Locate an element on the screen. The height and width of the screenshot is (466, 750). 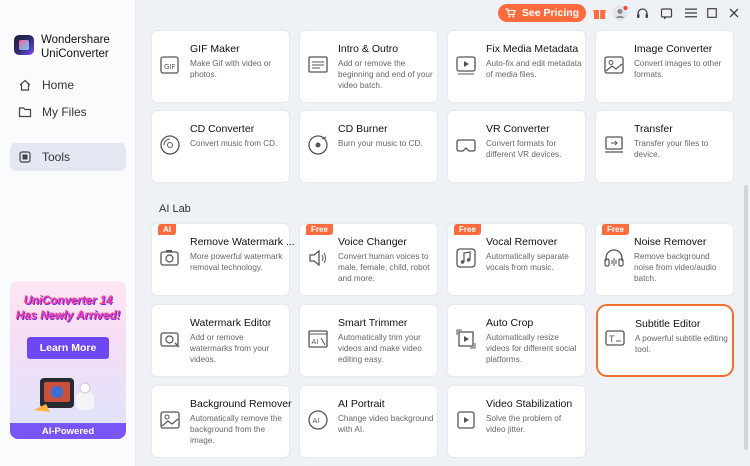
speaker-icon is located at coordinates (317, 258).